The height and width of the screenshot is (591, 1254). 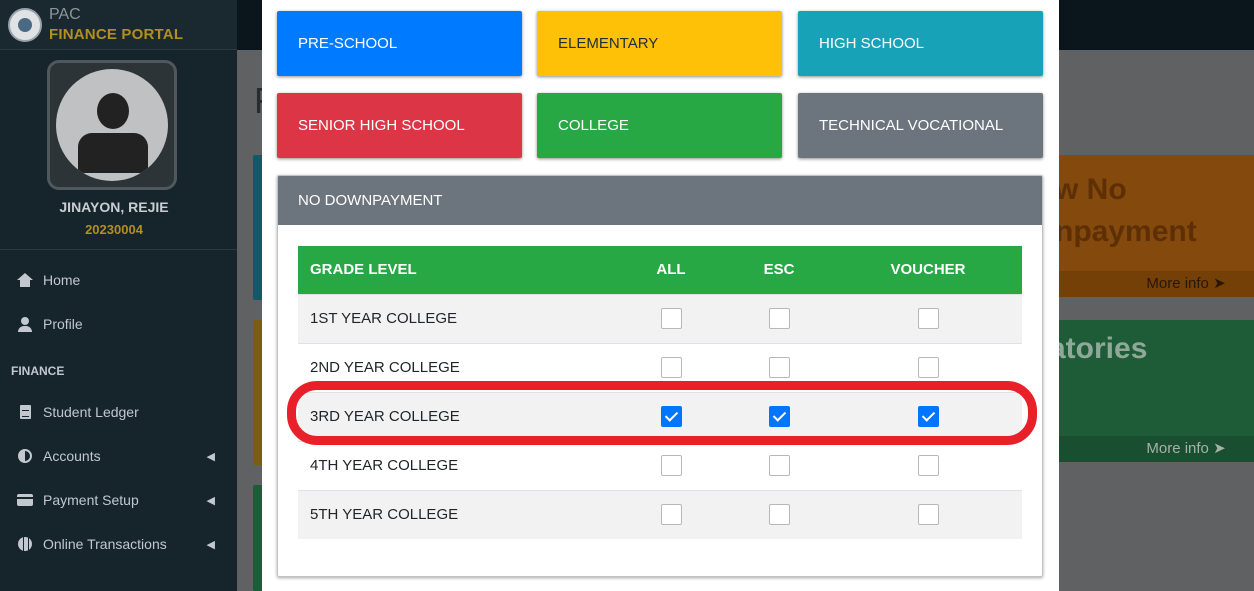 What do you see at coordinates (659, 43) in the screenshot?
I see `level-button-elementary: ELEMENTARY` at bounding box center [659, 43].